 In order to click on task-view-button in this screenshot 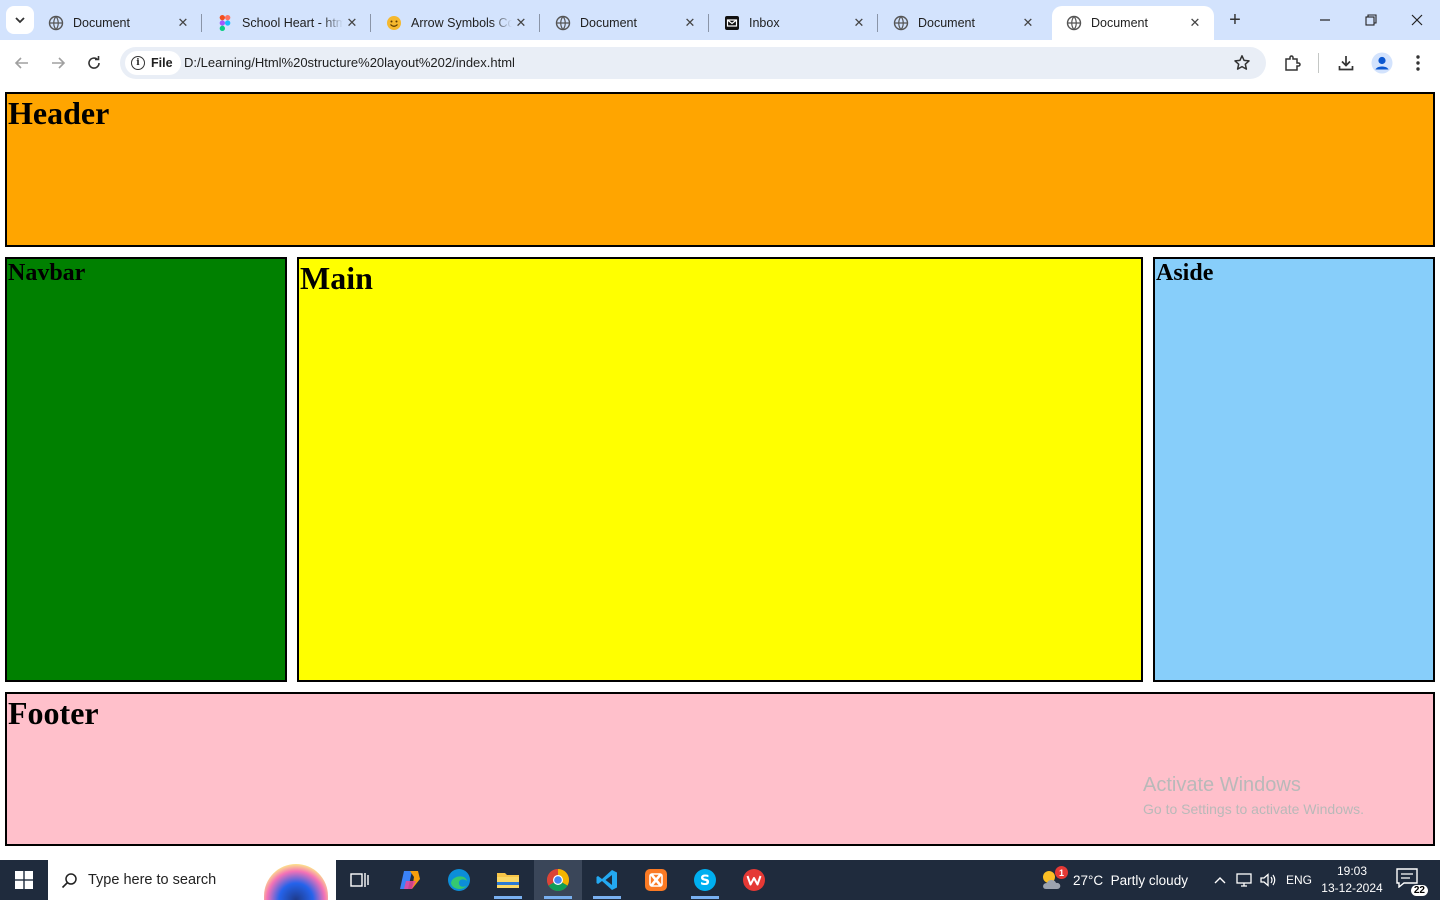, I will do `click(360, 880)`.